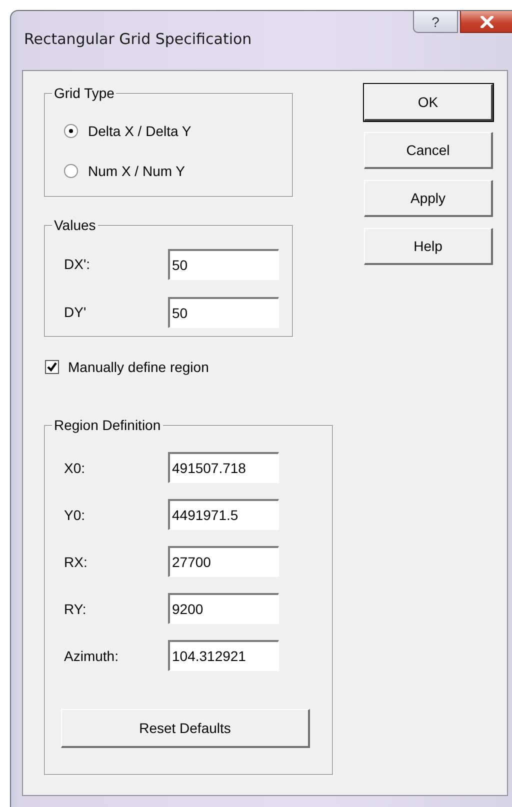 The width and height of the screenshot is (512, 807). Describe the element at coordinates (140, 131) in the screenshot. I see `radio-label: Delta X / Delta Y` at that location.